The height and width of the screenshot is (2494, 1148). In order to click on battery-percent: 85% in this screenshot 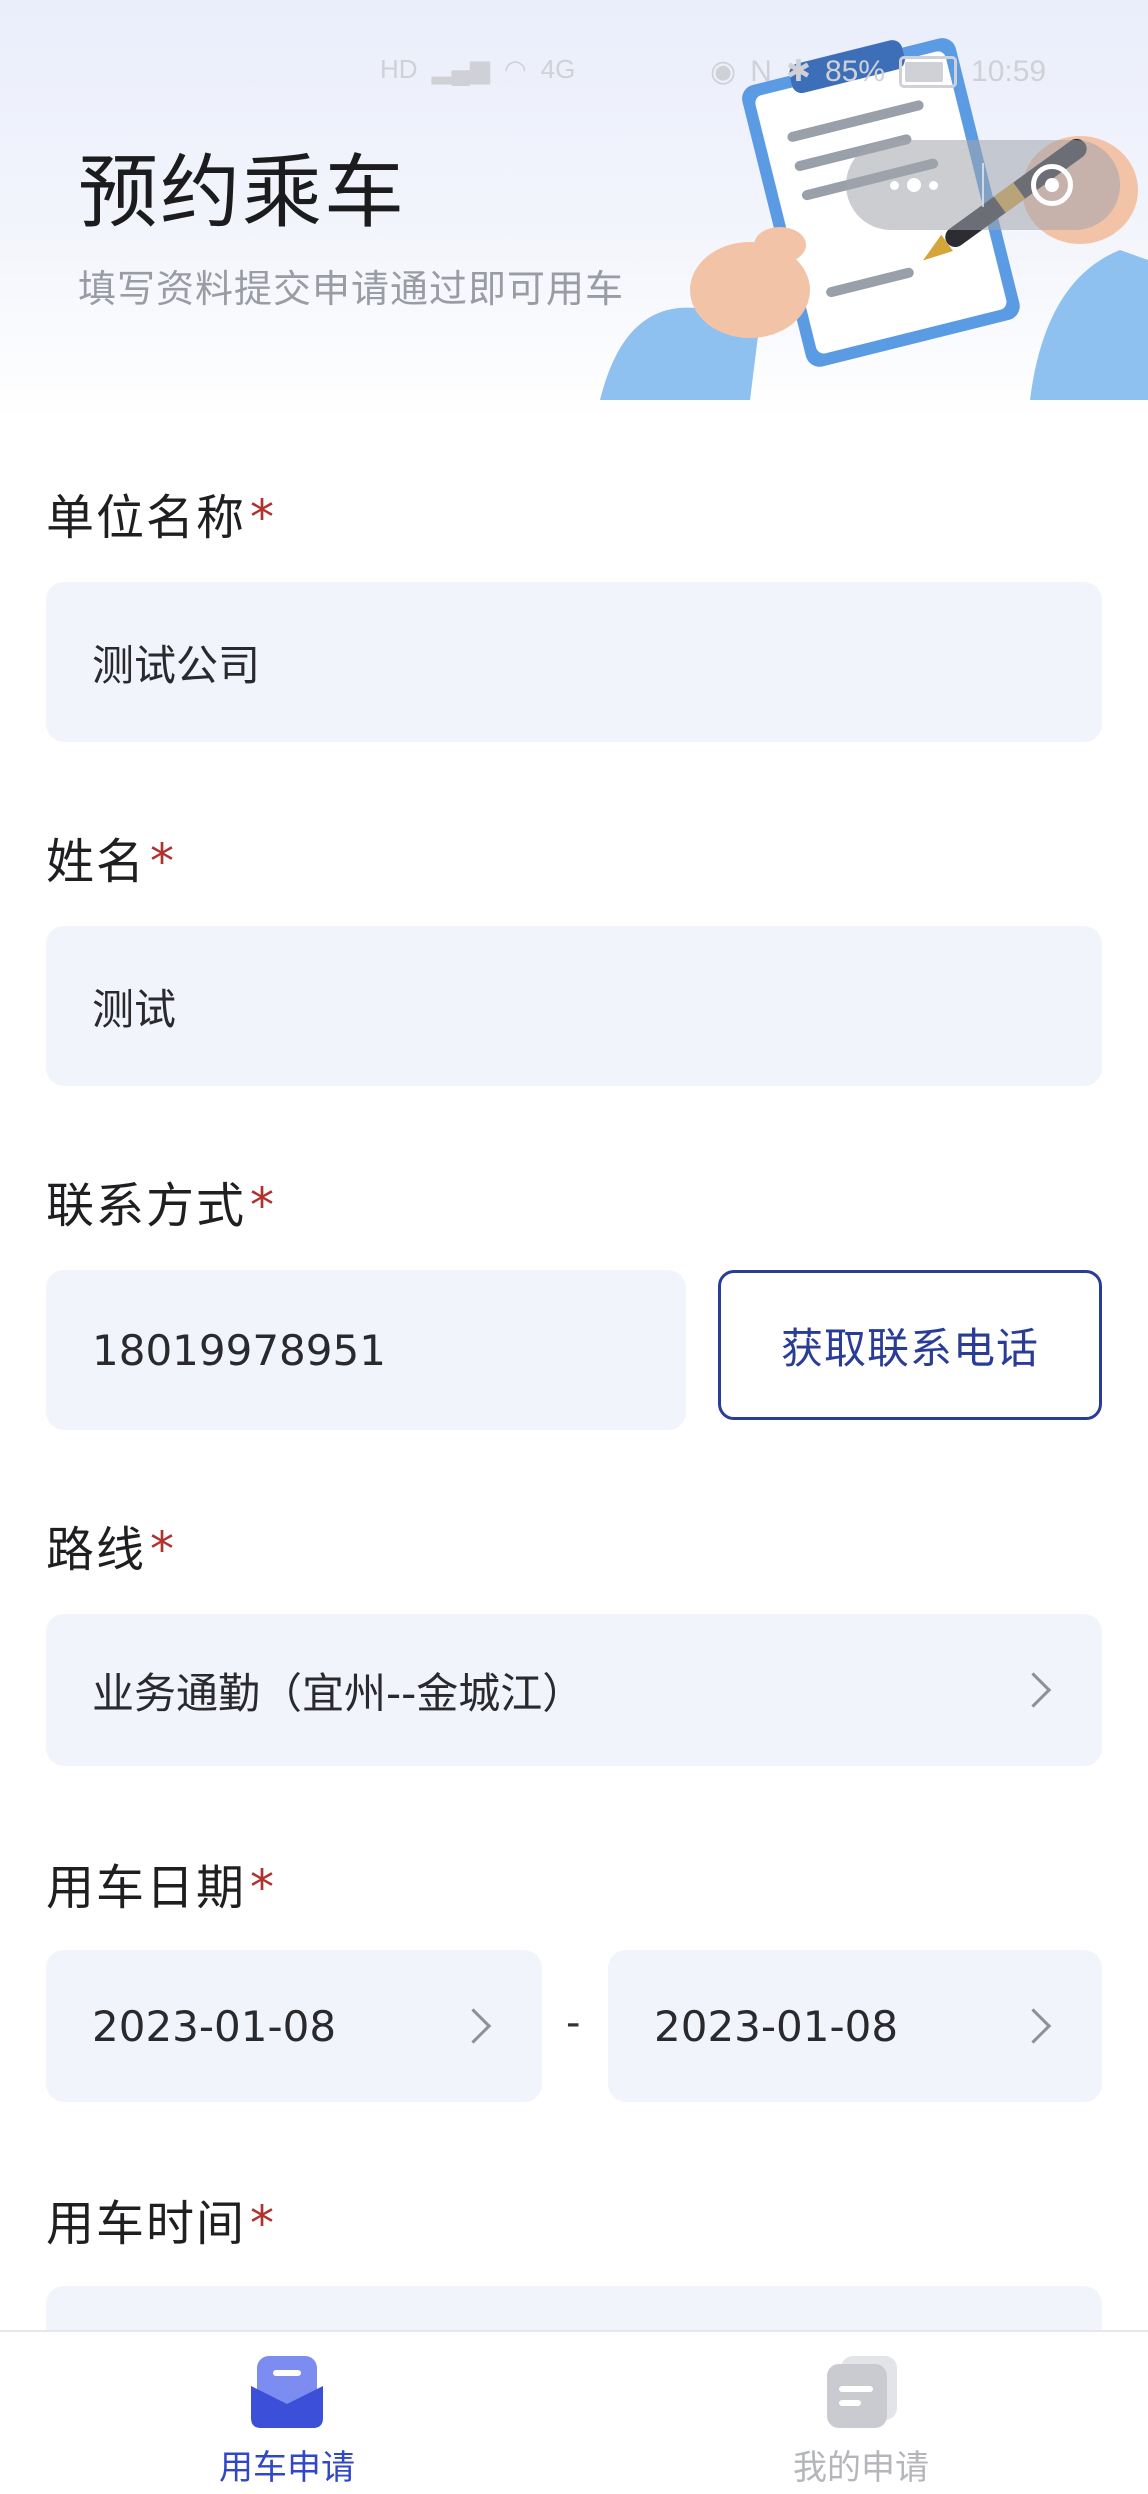, I will do `click(855, 71)`.